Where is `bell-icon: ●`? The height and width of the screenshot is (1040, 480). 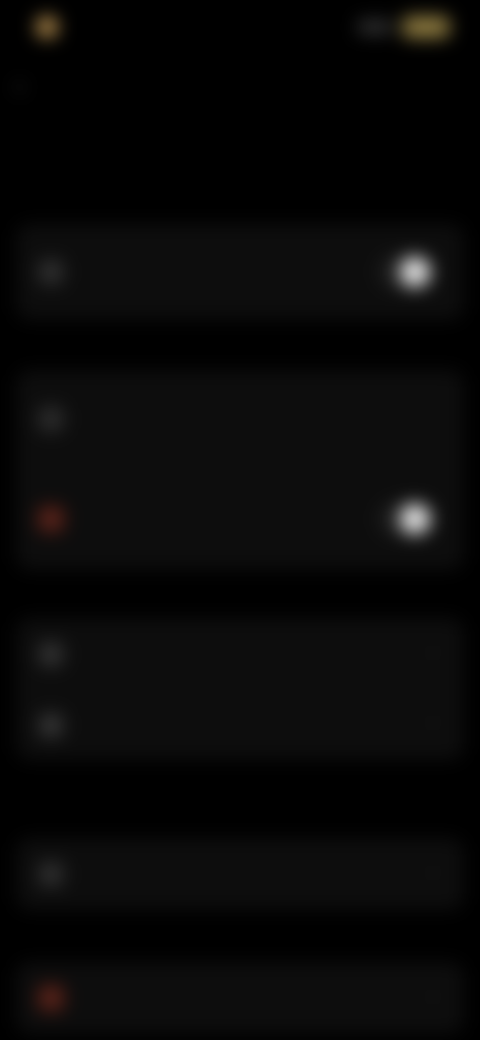
bell-icon: ● is located at coordinates (51, 519).